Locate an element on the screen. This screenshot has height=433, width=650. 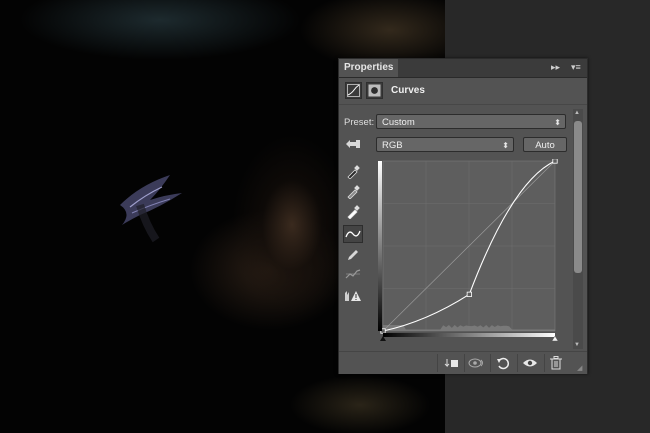
preset-label: Preset: is located at coordinates (359, 122).